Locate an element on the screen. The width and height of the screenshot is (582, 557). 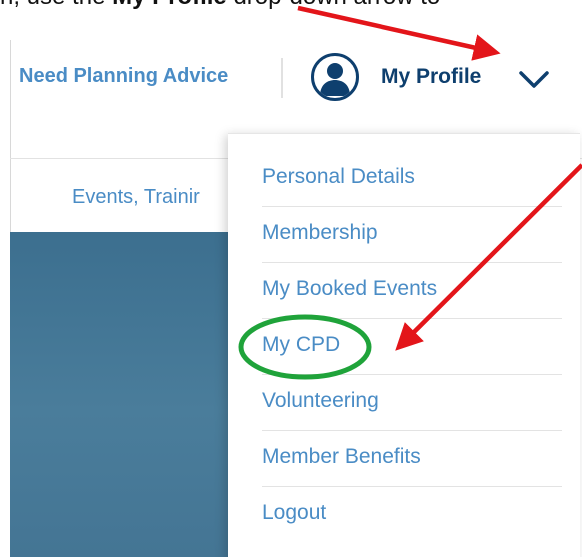
menu-item-member-benefits: Member Benefits is located at coordinates (412, 459).